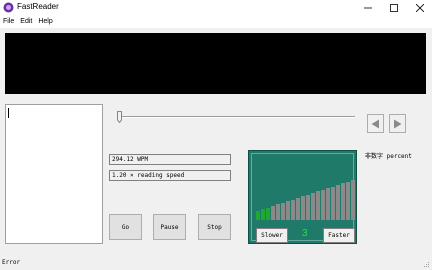  I want to click on slower-button: Slower, so click(272, 235).